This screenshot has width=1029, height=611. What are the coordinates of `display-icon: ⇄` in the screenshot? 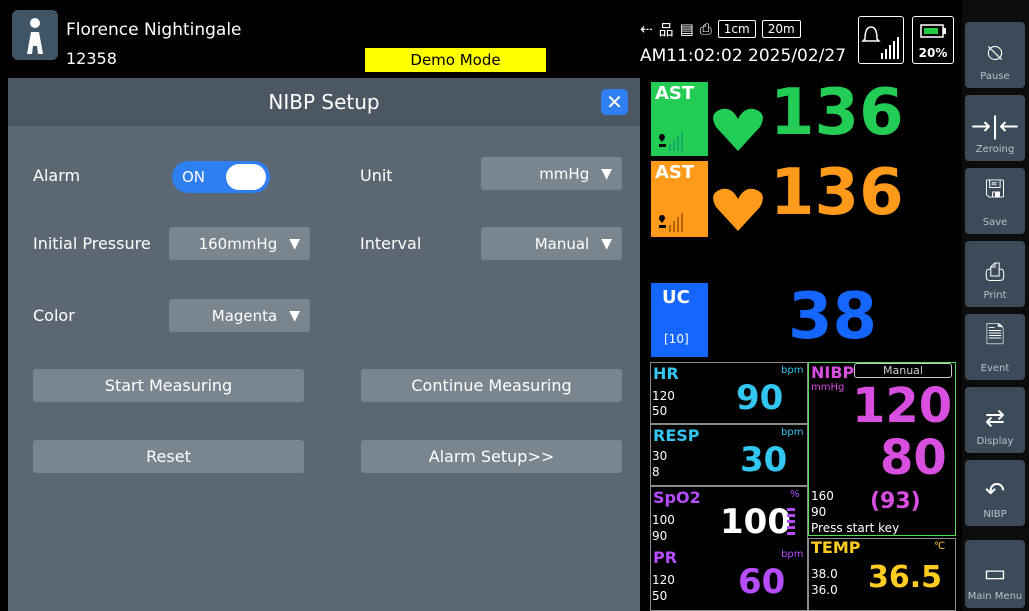 It's located at (995, 418).